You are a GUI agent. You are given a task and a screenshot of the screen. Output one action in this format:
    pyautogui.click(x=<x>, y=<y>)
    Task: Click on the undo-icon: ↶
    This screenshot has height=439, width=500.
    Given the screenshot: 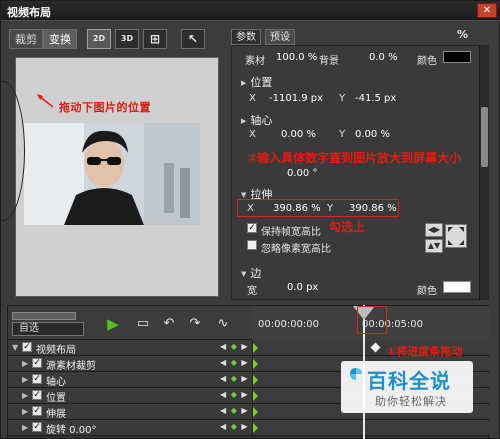 What is the action you would take?
    pyautogui.click(x=169, y=325)
    